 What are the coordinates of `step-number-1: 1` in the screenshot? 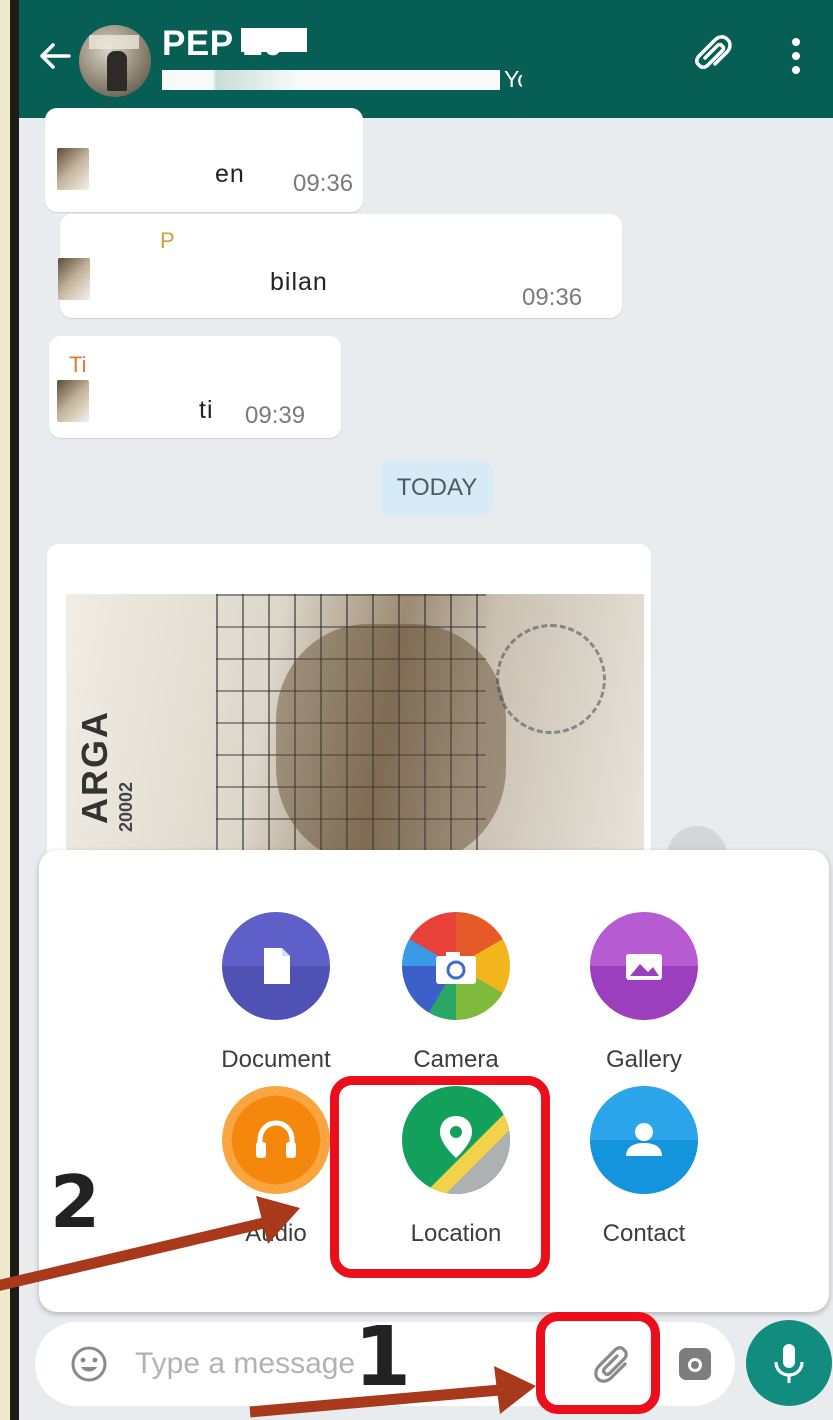 It's located at (383, 1357).